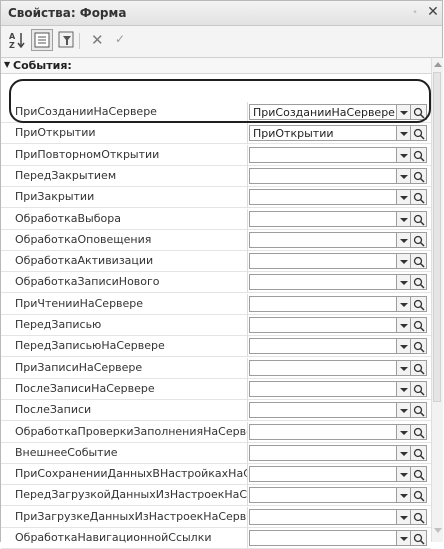 The width and height of the screenshot is (444, 549). What do you see at coordinates (216, 283) in the screenshot?
I see `event-row: ОбработкаЗаписиНового` at bounding box center [216, 283].